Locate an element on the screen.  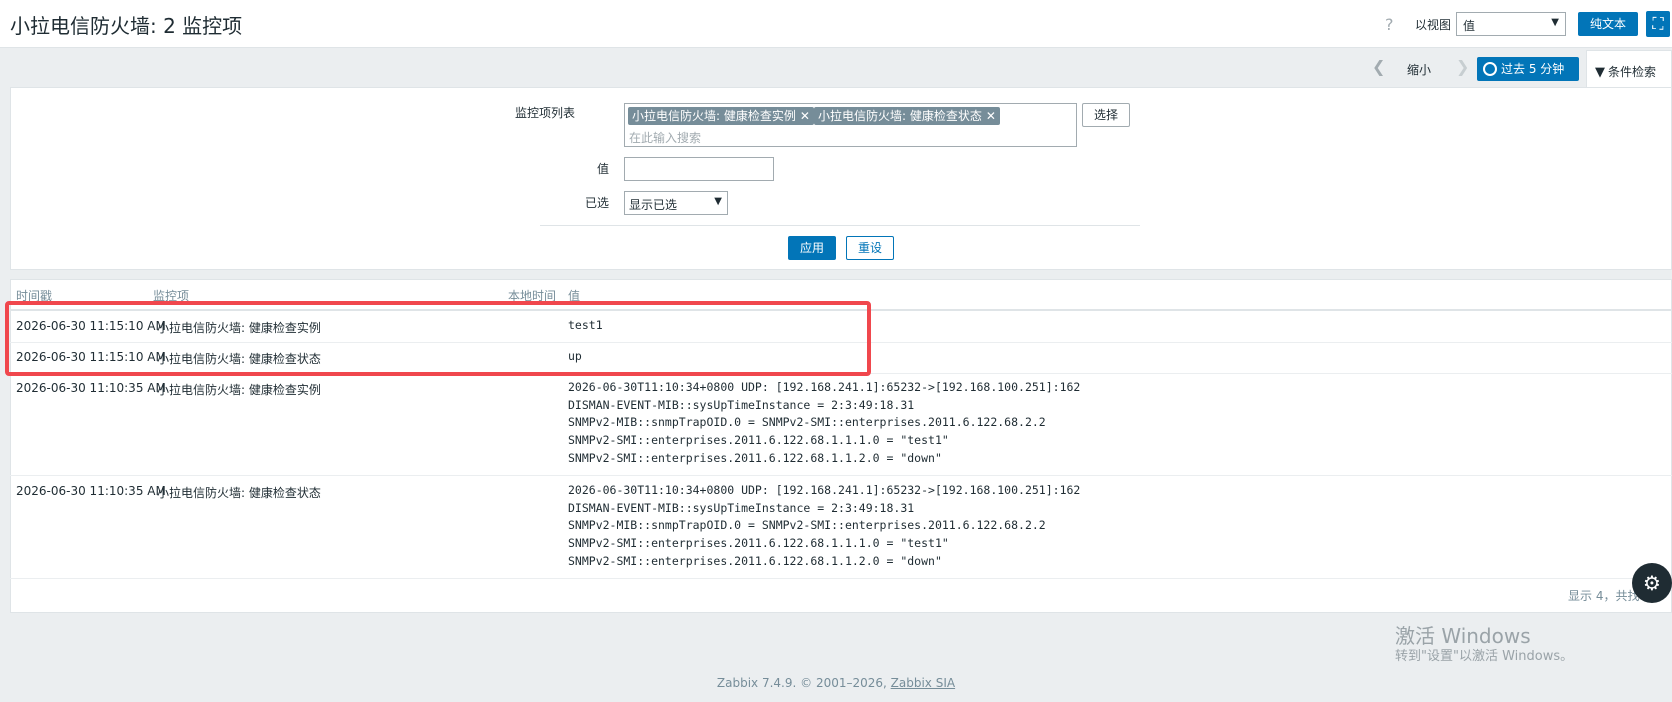
page-title: 小拉电信防火墙: 2 监控项 is located at coordinates (126, 26).